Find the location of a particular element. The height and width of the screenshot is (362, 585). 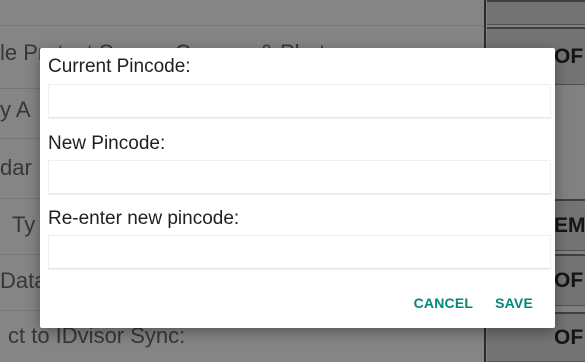

reenter-pincode-input is located at coordinates (299, 252).